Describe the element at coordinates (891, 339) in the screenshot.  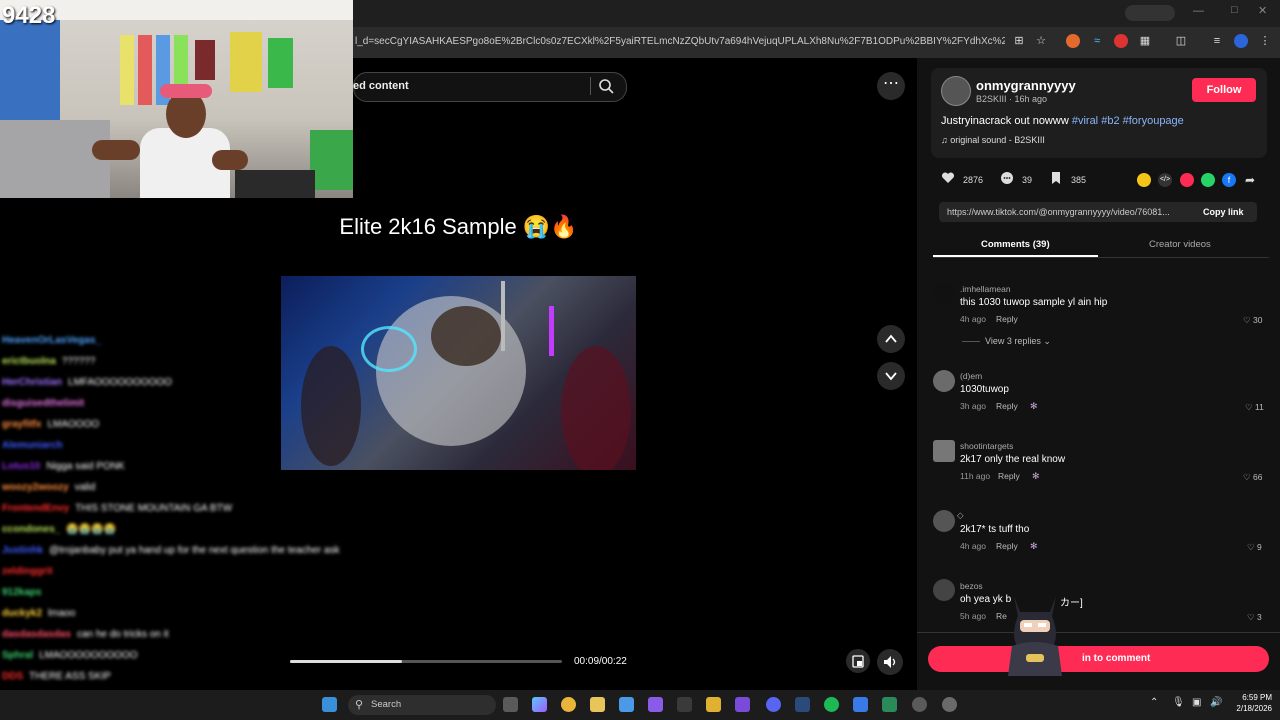
I see `prev-video-button` at that location.